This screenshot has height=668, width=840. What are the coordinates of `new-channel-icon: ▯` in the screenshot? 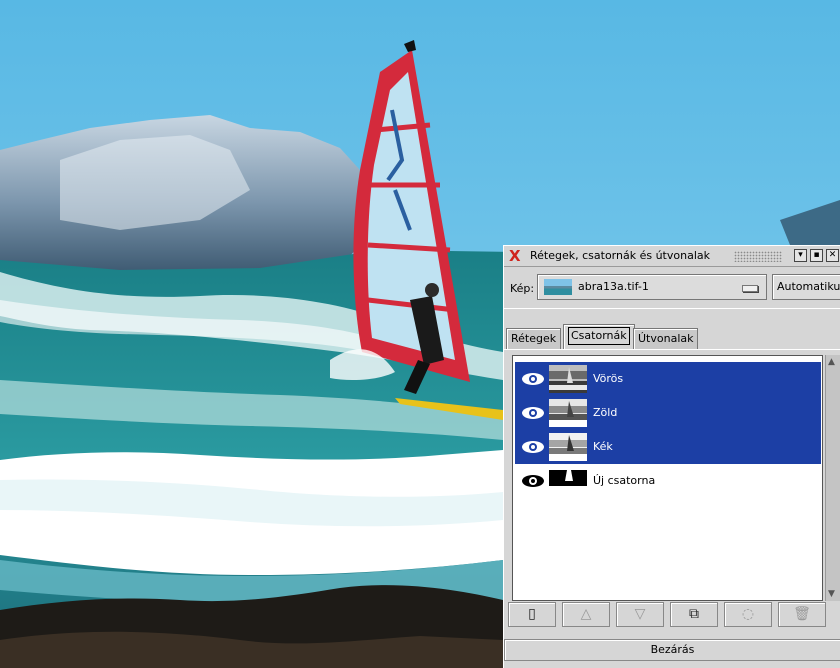 It's located at (532, 614).